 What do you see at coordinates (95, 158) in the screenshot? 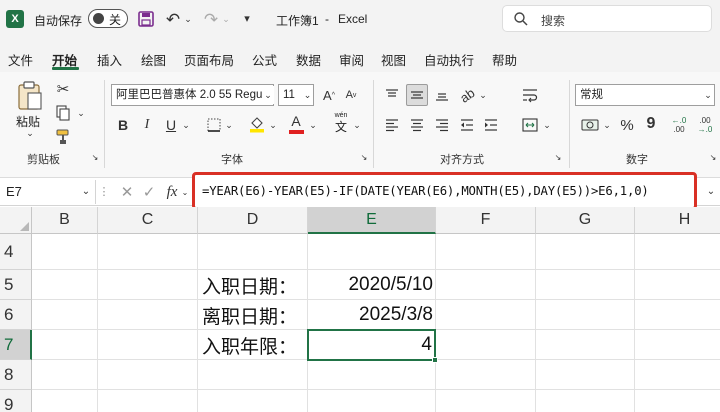
I see `clipboard-launcher-icon: ↘` at bounding box center [95, 158].